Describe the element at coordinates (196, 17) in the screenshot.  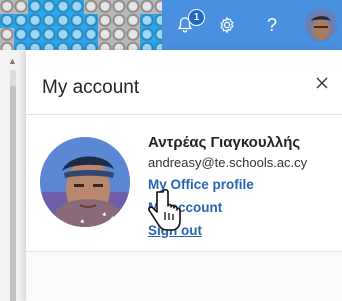
I see `notification-count-badge: 1` at that location.